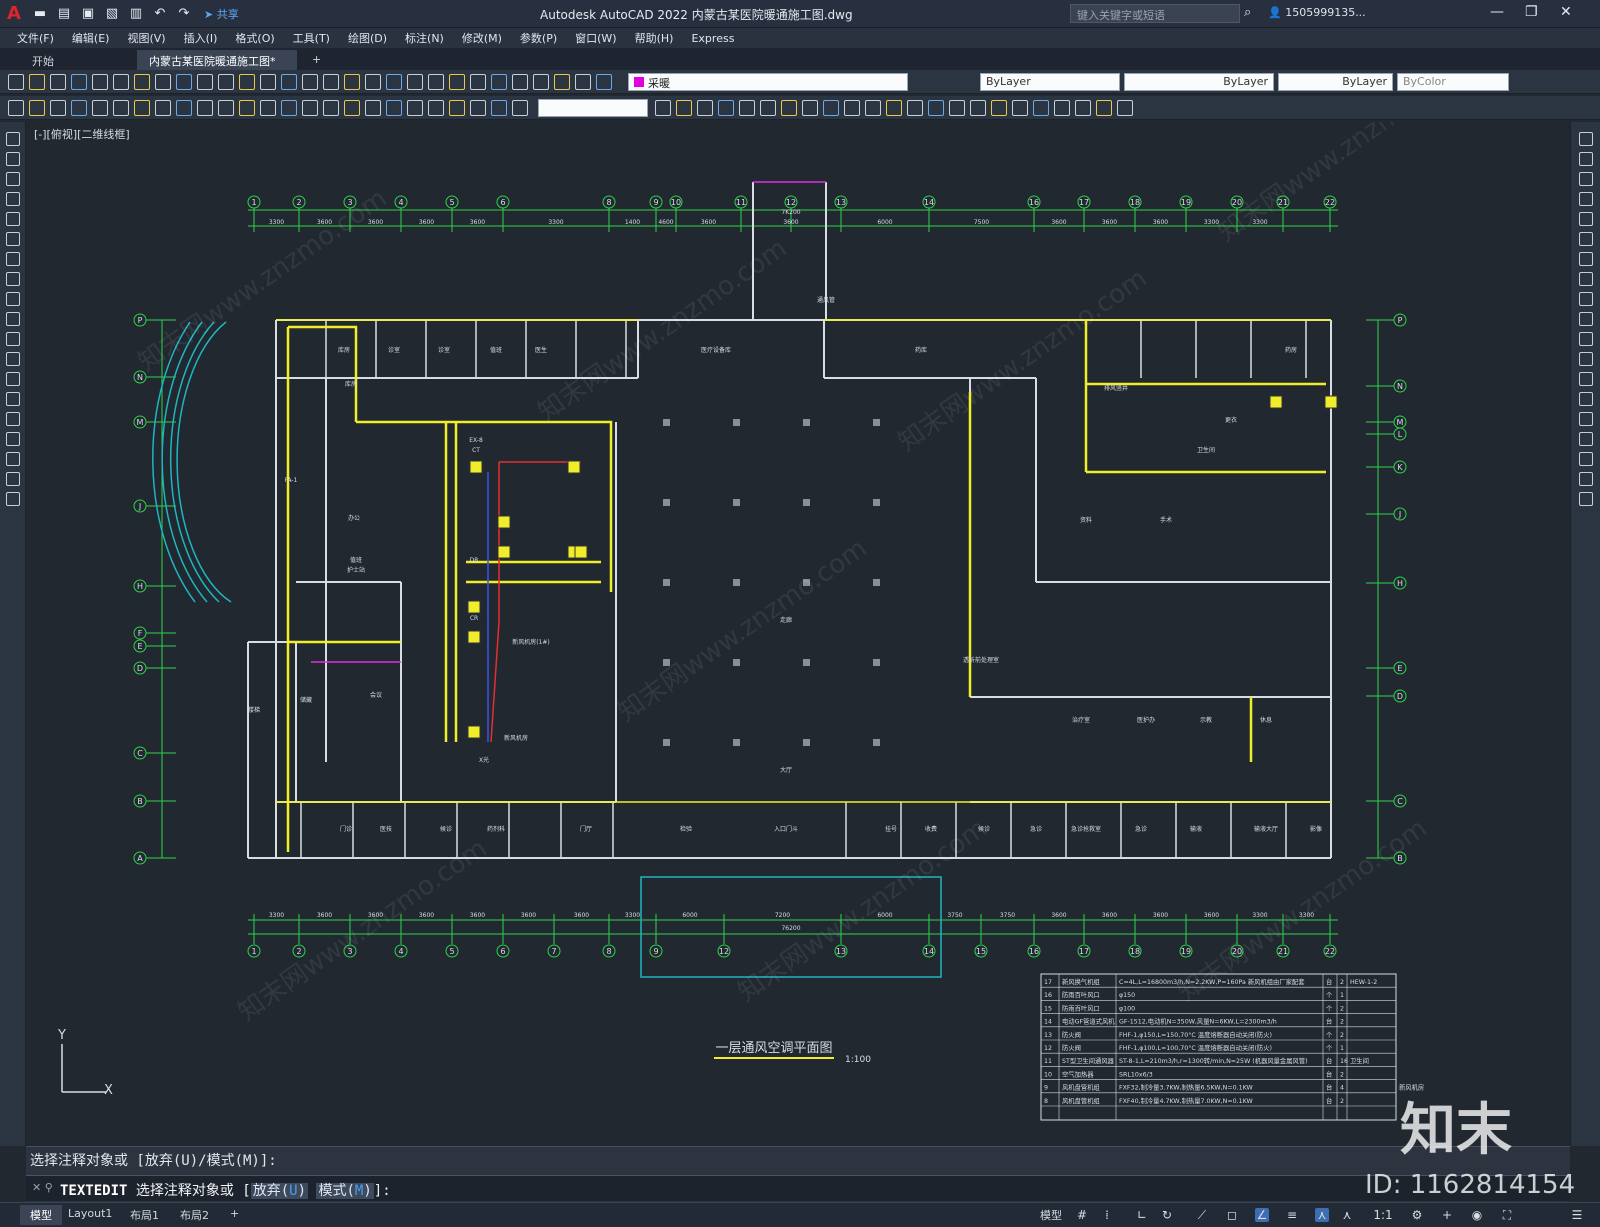 The width and height of the screenshot is (1600, 1227). Describe the element at coordinates (1507, 1215) in the screenshot. I see `fullscreen-icon: ⛶` at that location.